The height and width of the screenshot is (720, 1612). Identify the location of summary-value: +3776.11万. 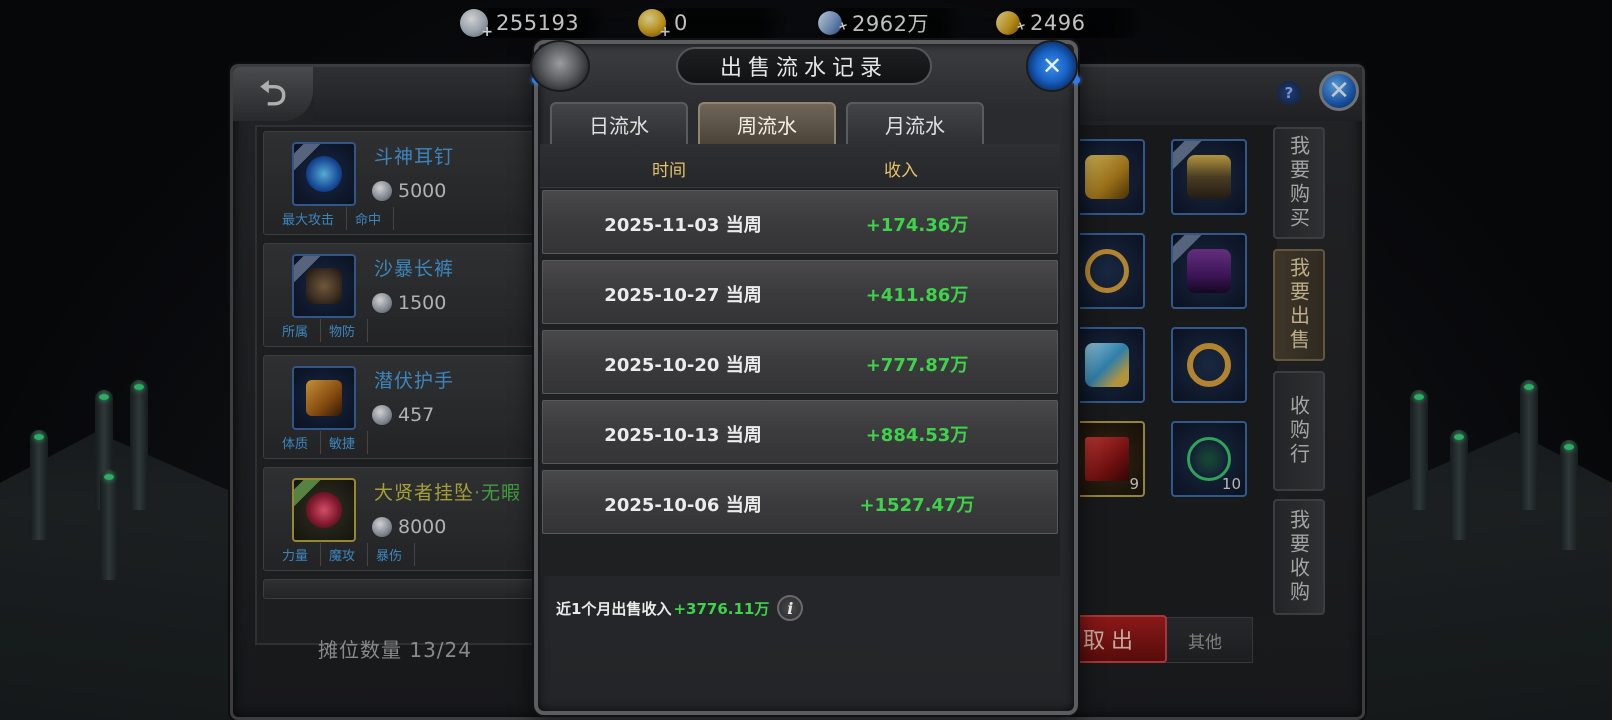
(721, 608).